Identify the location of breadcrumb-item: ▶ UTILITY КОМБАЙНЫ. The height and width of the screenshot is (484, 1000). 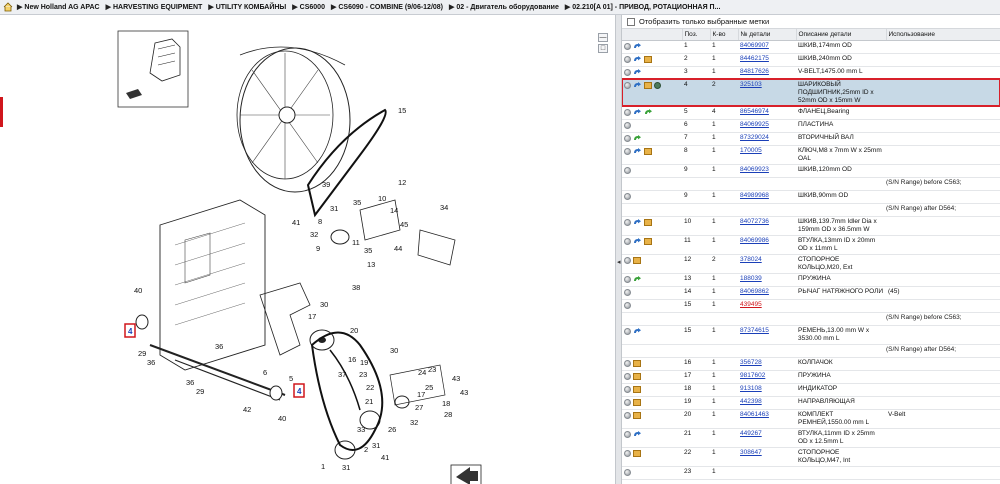
(247, 7).